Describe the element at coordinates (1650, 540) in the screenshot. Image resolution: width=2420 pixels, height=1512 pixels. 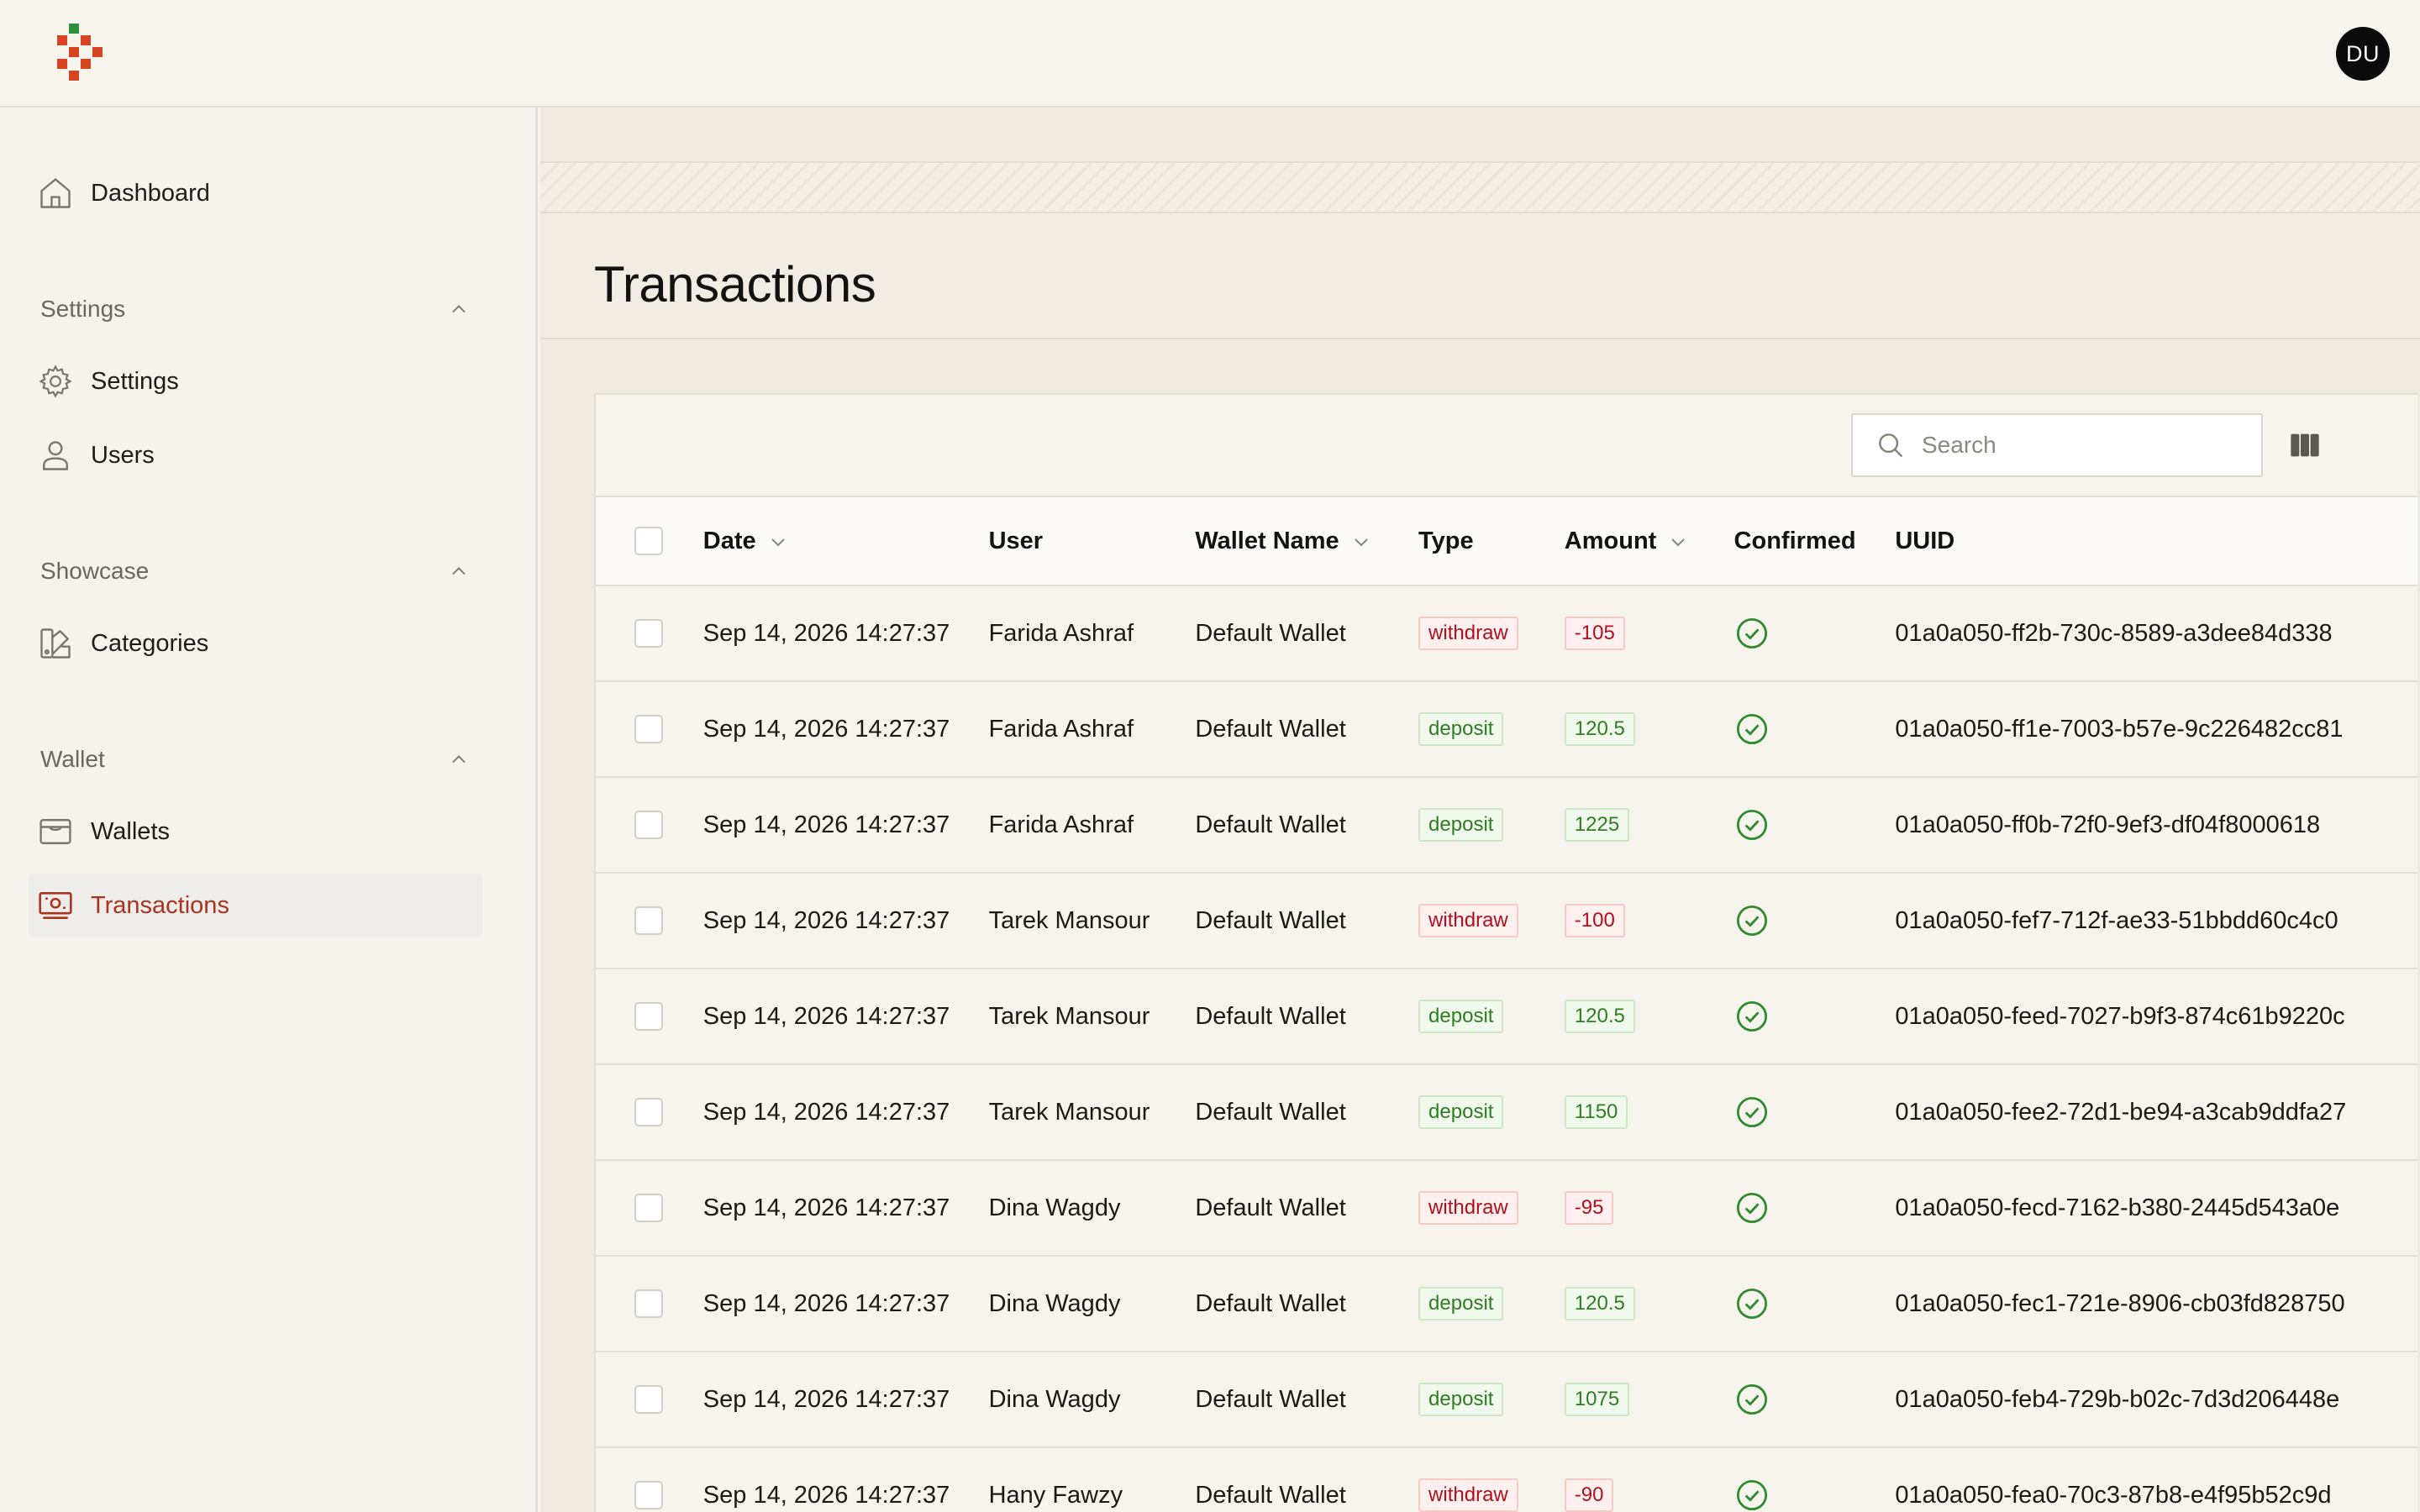
I see `column-header-amount: Amount` at that location.